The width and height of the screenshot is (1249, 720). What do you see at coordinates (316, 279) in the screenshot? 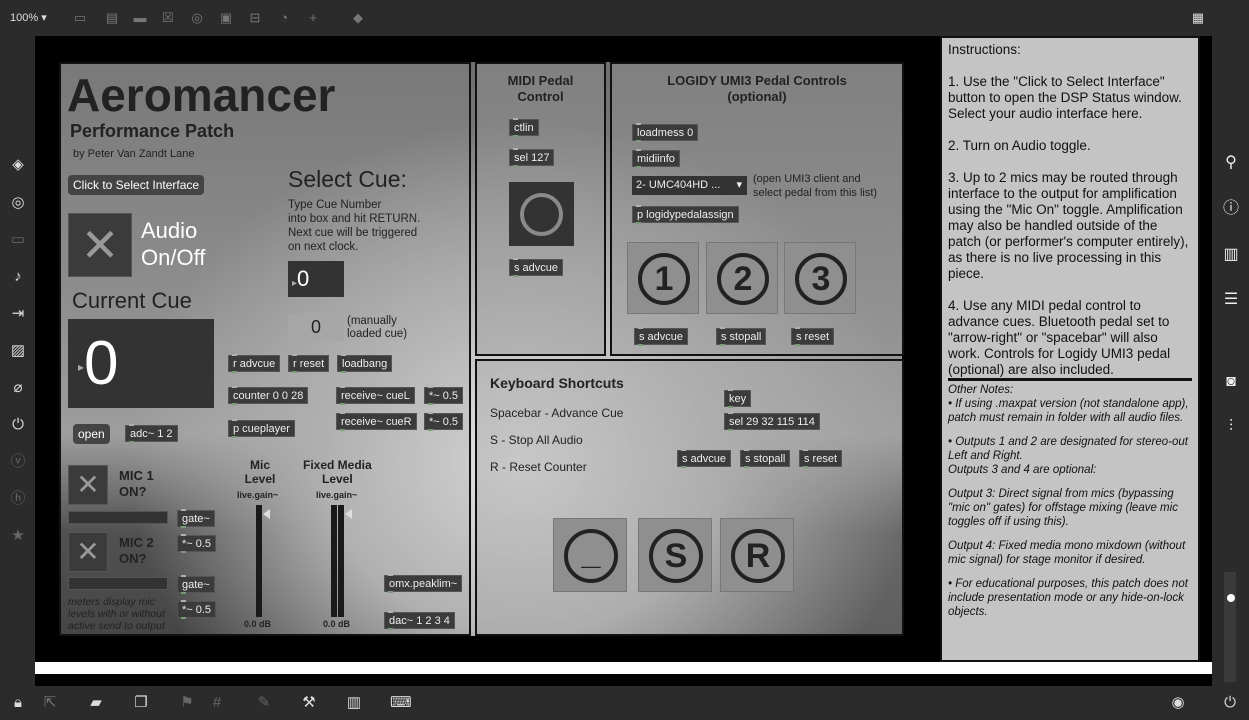
I see `select-cue-input: ▸0` at bounding box center [316, 279].